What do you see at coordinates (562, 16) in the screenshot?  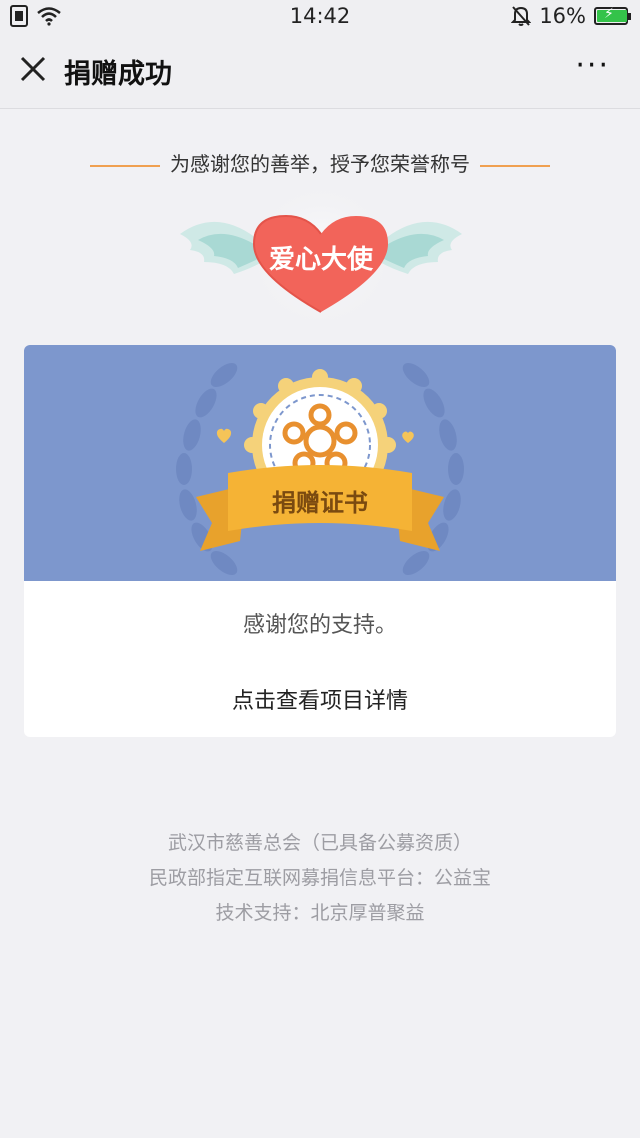 I see `battery-percent: 16%` at bounding box center [562, 16].